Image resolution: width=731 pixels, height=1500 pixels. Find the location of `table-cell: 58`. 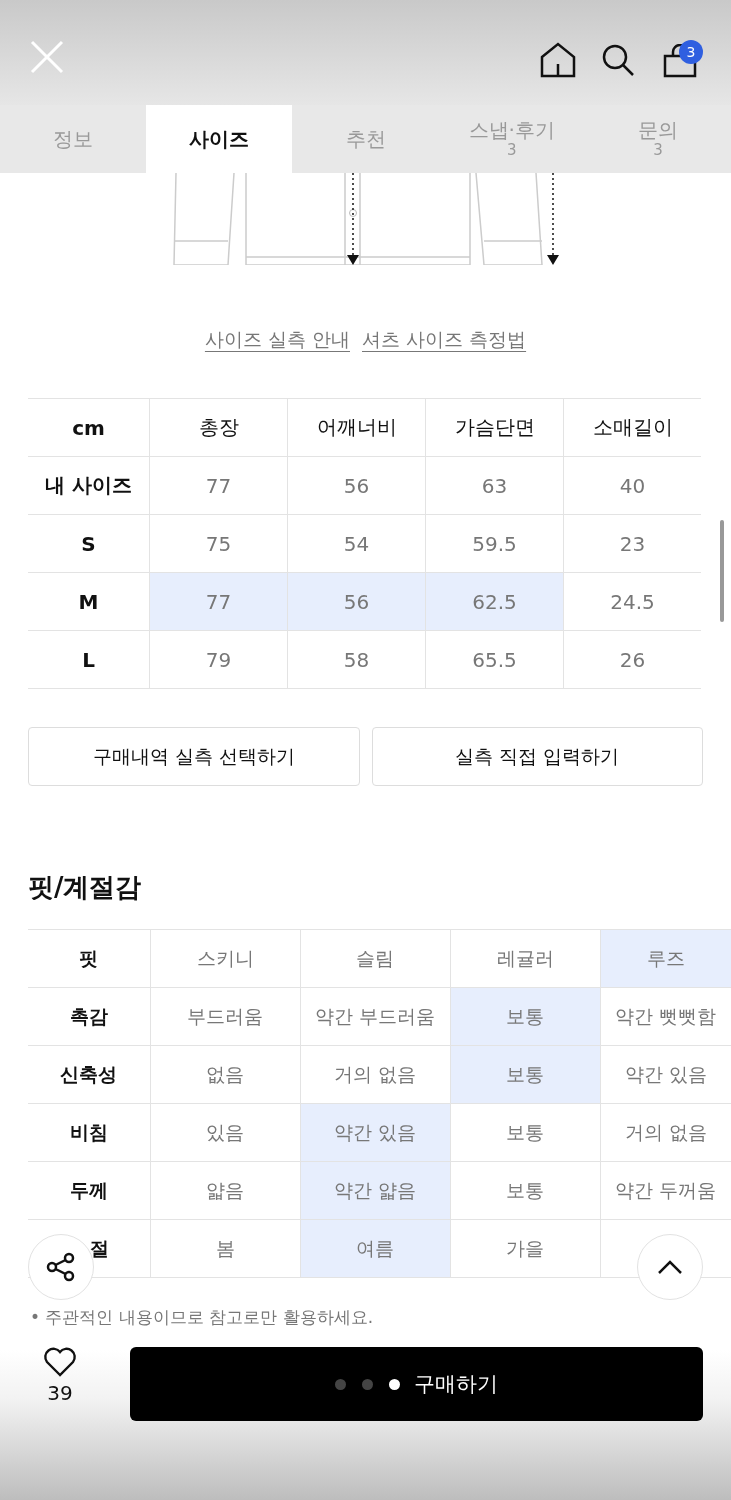

table-cell: 58 is located at coordinates (356, 659).